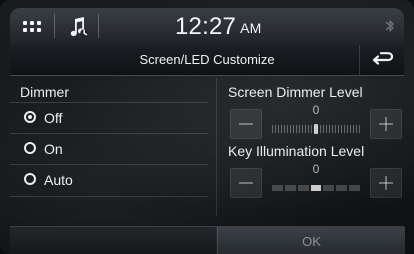 This screenshot has width=414, height=254. What do you see at coordinates (296, 151) in the screenshot?
I see `key-illumination-level-label: Key Illumination Level` at bounding box center [296, 151].